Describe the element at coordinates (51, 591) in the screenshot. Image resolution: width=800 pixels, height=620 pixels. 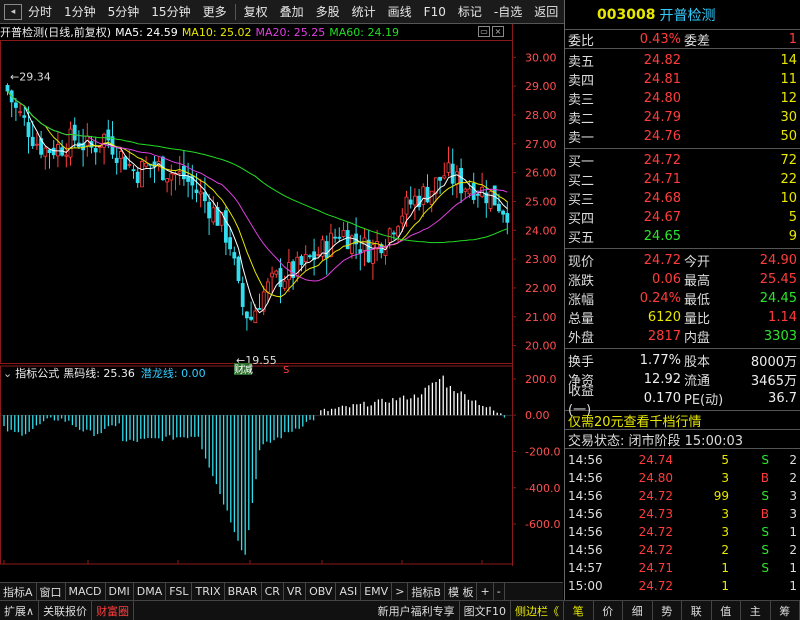
I see `indicator-tab-1: 窗口` at that location.